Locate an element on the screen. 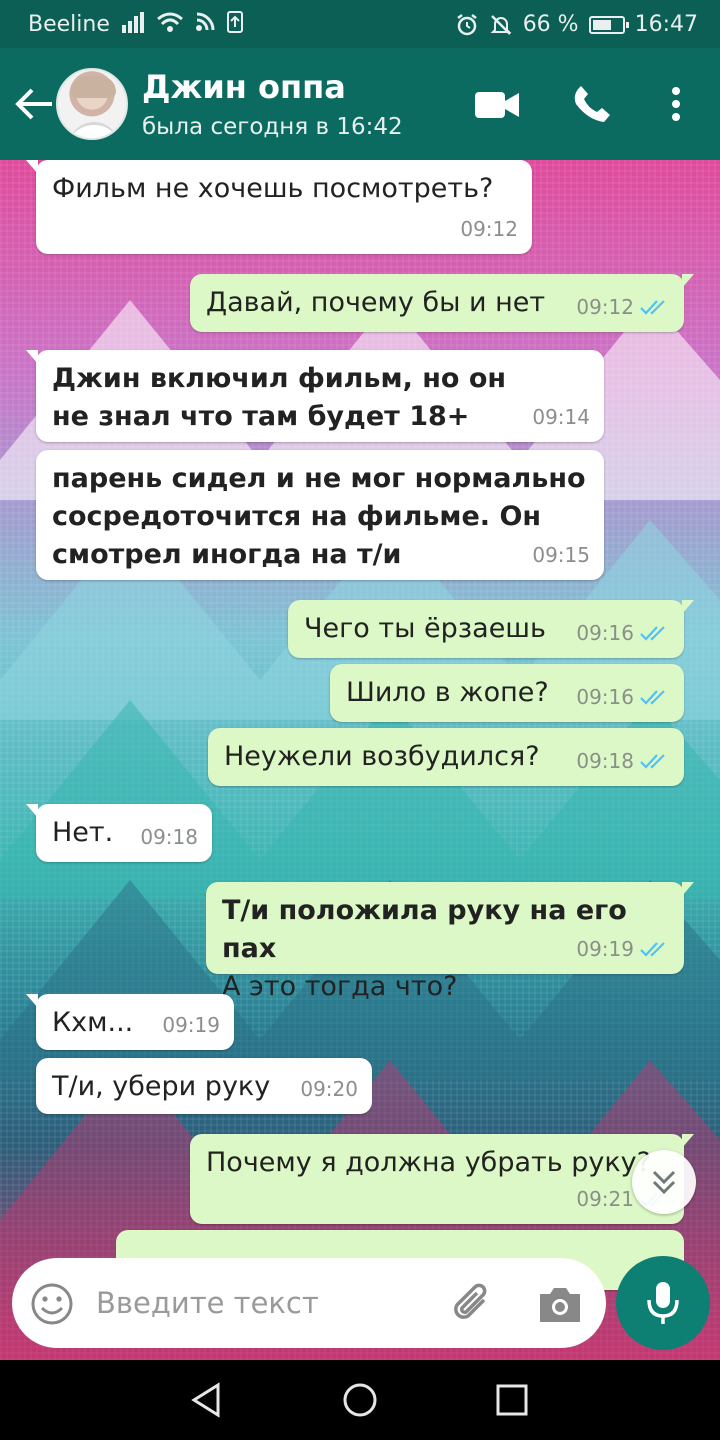 The image size is (720, 1440). paperclip-icon is located at coordinates (472, 1304).